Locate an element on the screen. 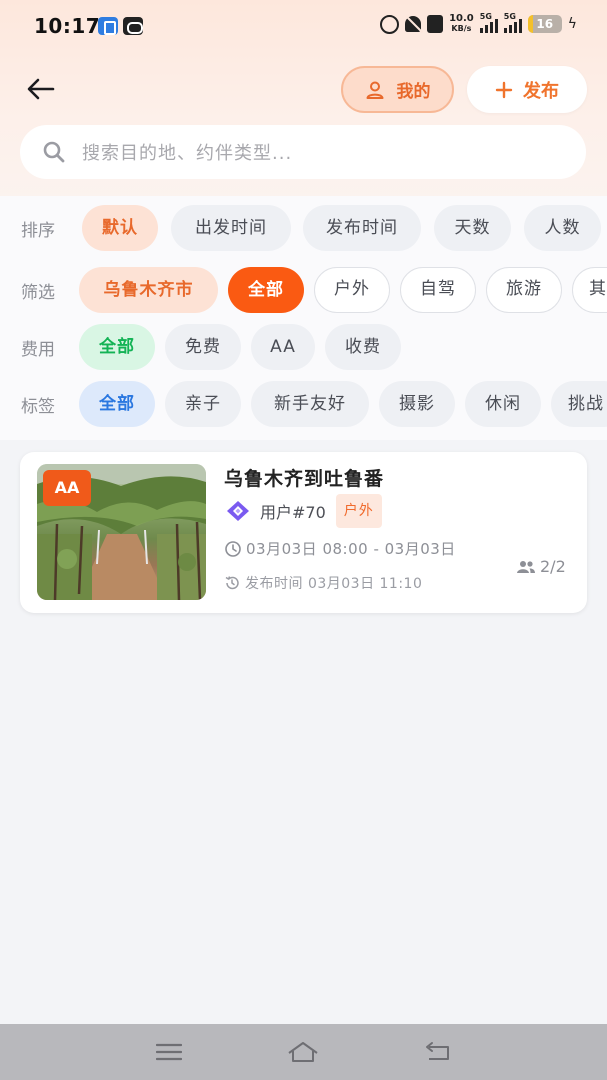 The image size is (607, 1080). menu-icon is located at coordinates (169, 1052).